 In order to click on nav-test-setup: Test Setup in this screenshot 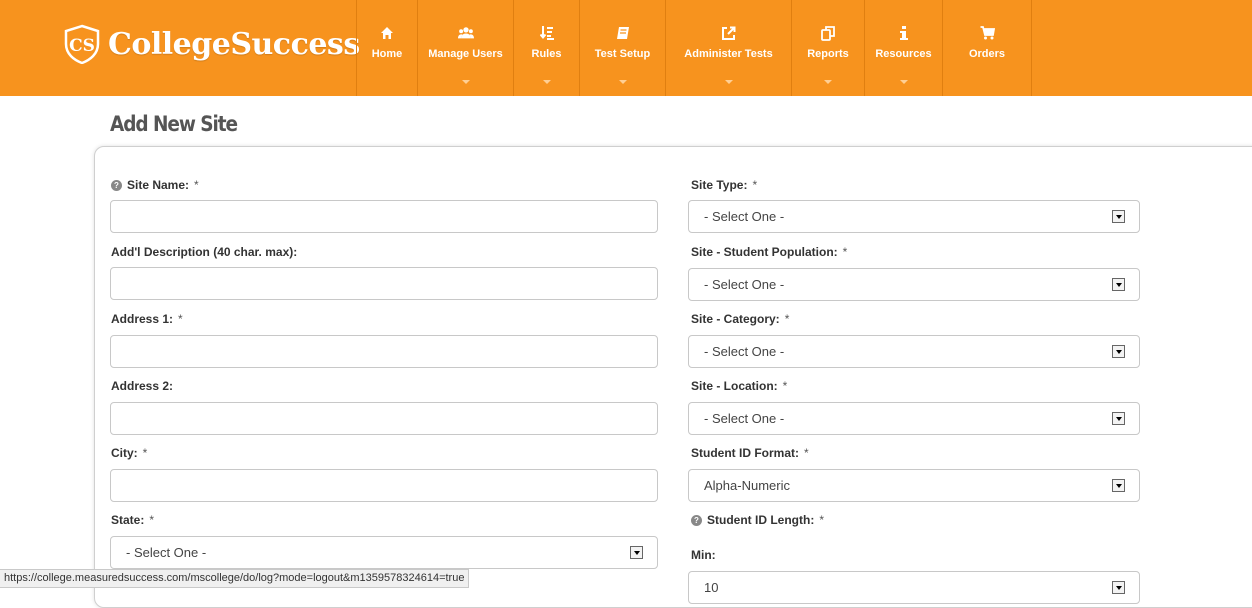, I will do `click(622, 48)`.